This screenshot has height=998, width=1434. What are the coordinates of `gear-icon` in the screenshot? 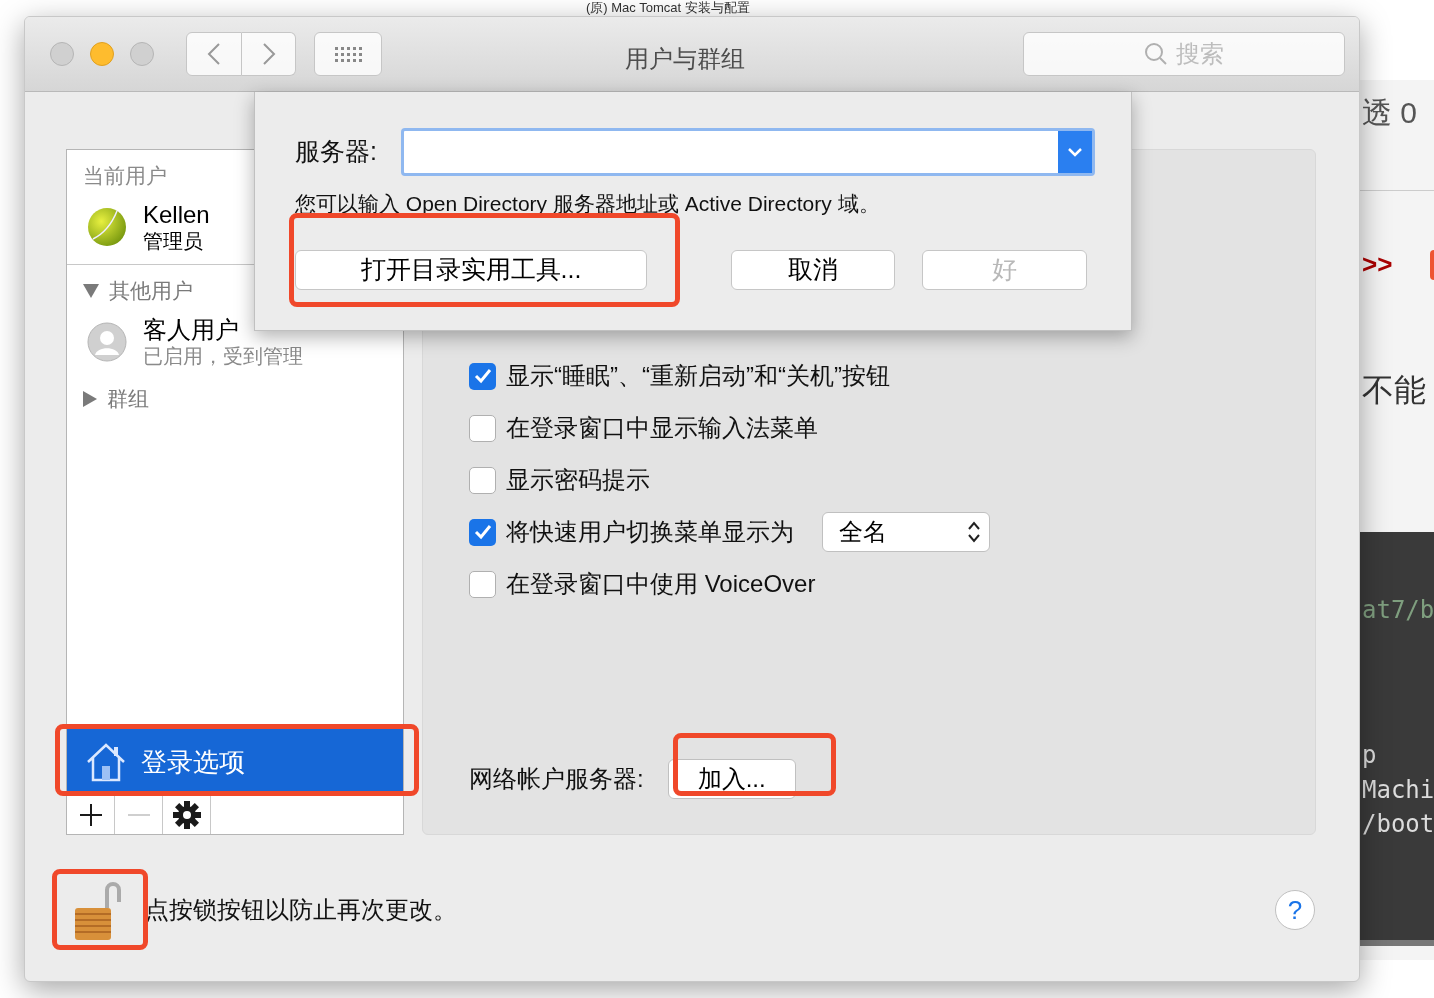 It's located at (186, 815).